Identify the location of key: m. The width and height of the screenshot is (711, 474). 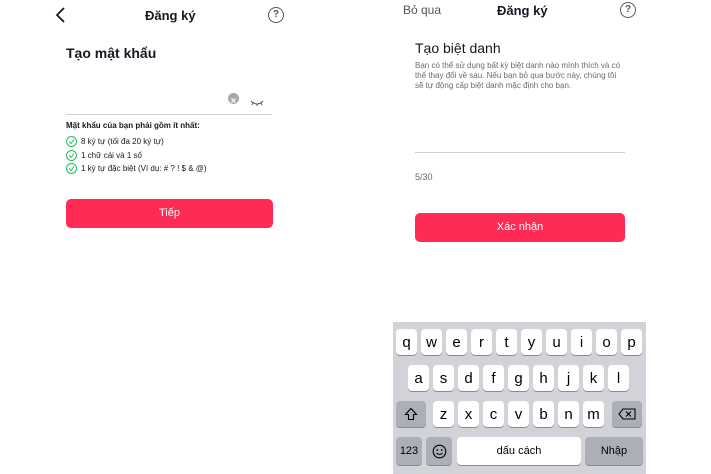
(593, 414).